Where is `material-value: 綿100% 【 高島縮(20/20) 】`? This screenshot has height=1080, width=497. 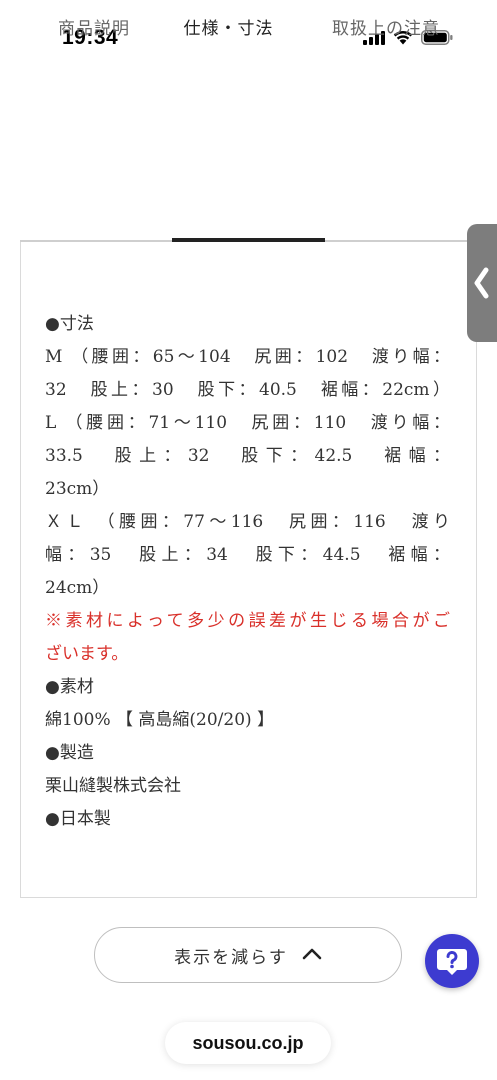
material-value: 綿100% 【 高島縮(20/20) 】 is located at coordinates (160, 720).